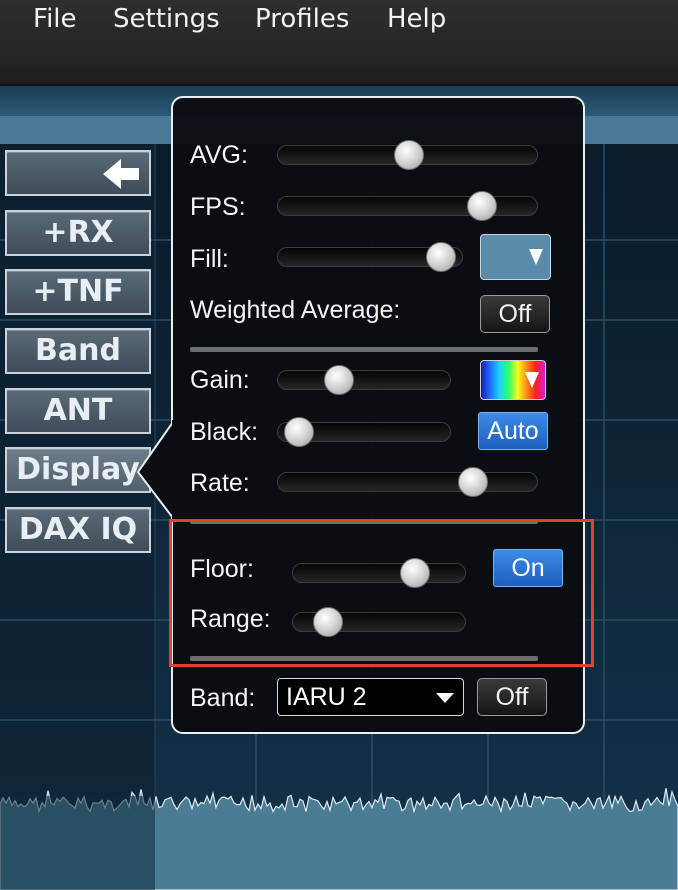 This screenshot has width=678, height=890. I want to click on avg-slider, so click(407, 155).